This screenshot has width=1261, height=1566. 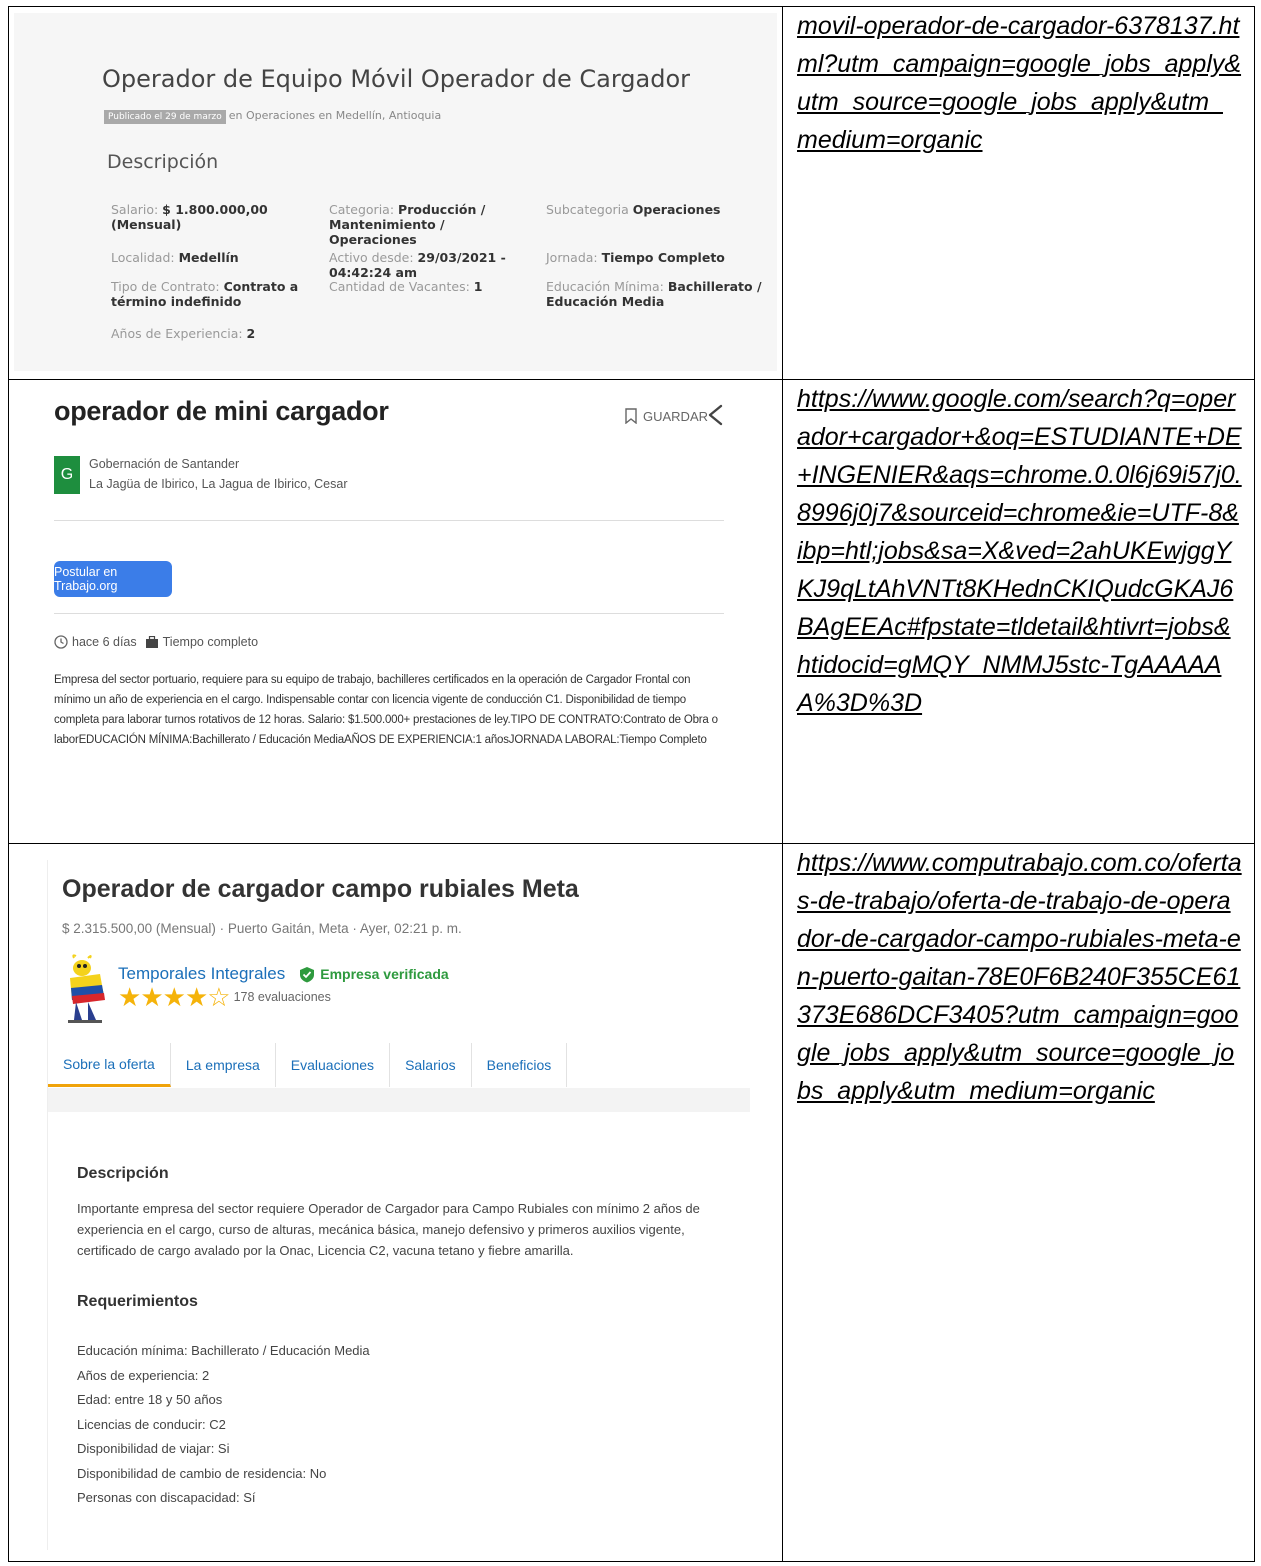 I want to click on list-item: Edad: entre 18 y 50 años, so click(x=150, y=1399).